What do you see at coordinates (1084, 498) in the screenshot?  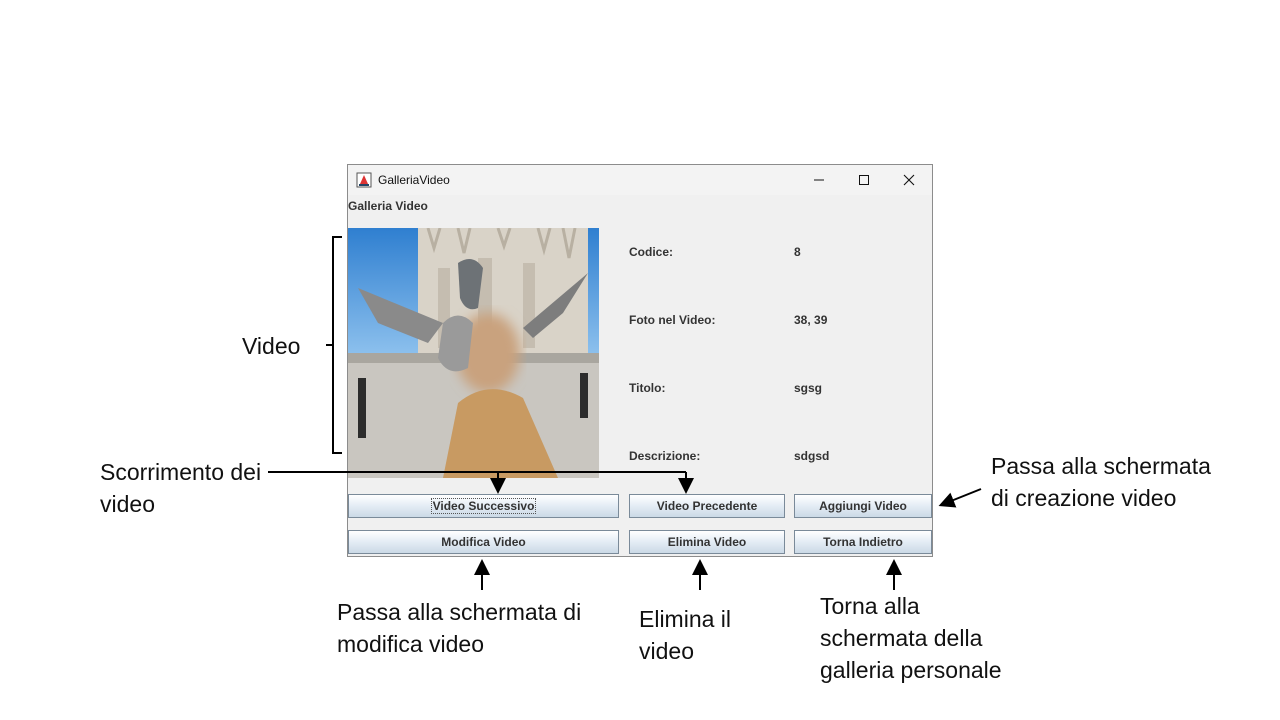 I see `create-annotation-line2: di creazione video` at bounding box center [1084, 498].